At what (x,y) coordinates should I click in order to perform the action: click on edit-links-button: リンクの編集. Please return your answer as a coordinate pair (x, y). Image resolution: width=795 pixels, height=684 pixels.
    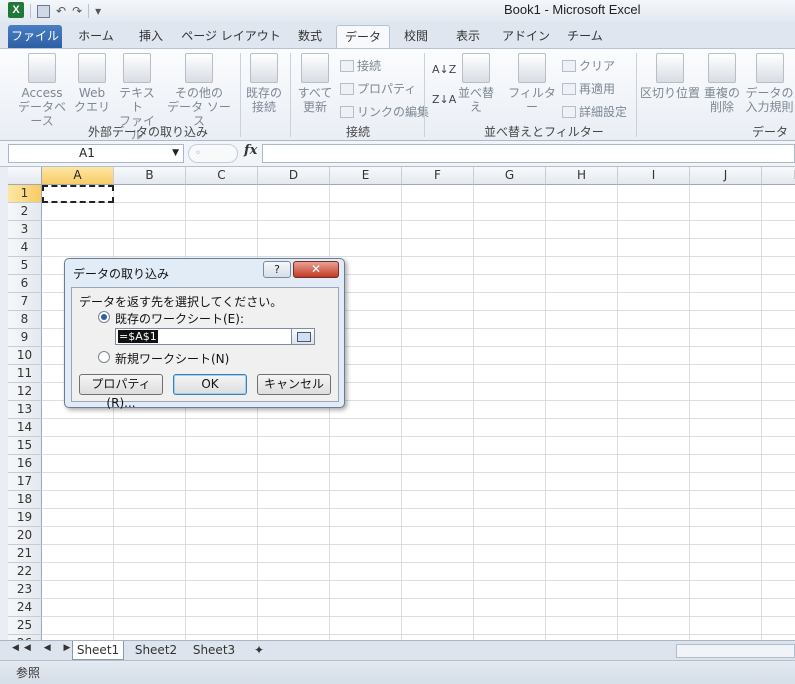
    Looking at the image, I should click on (384, 111).